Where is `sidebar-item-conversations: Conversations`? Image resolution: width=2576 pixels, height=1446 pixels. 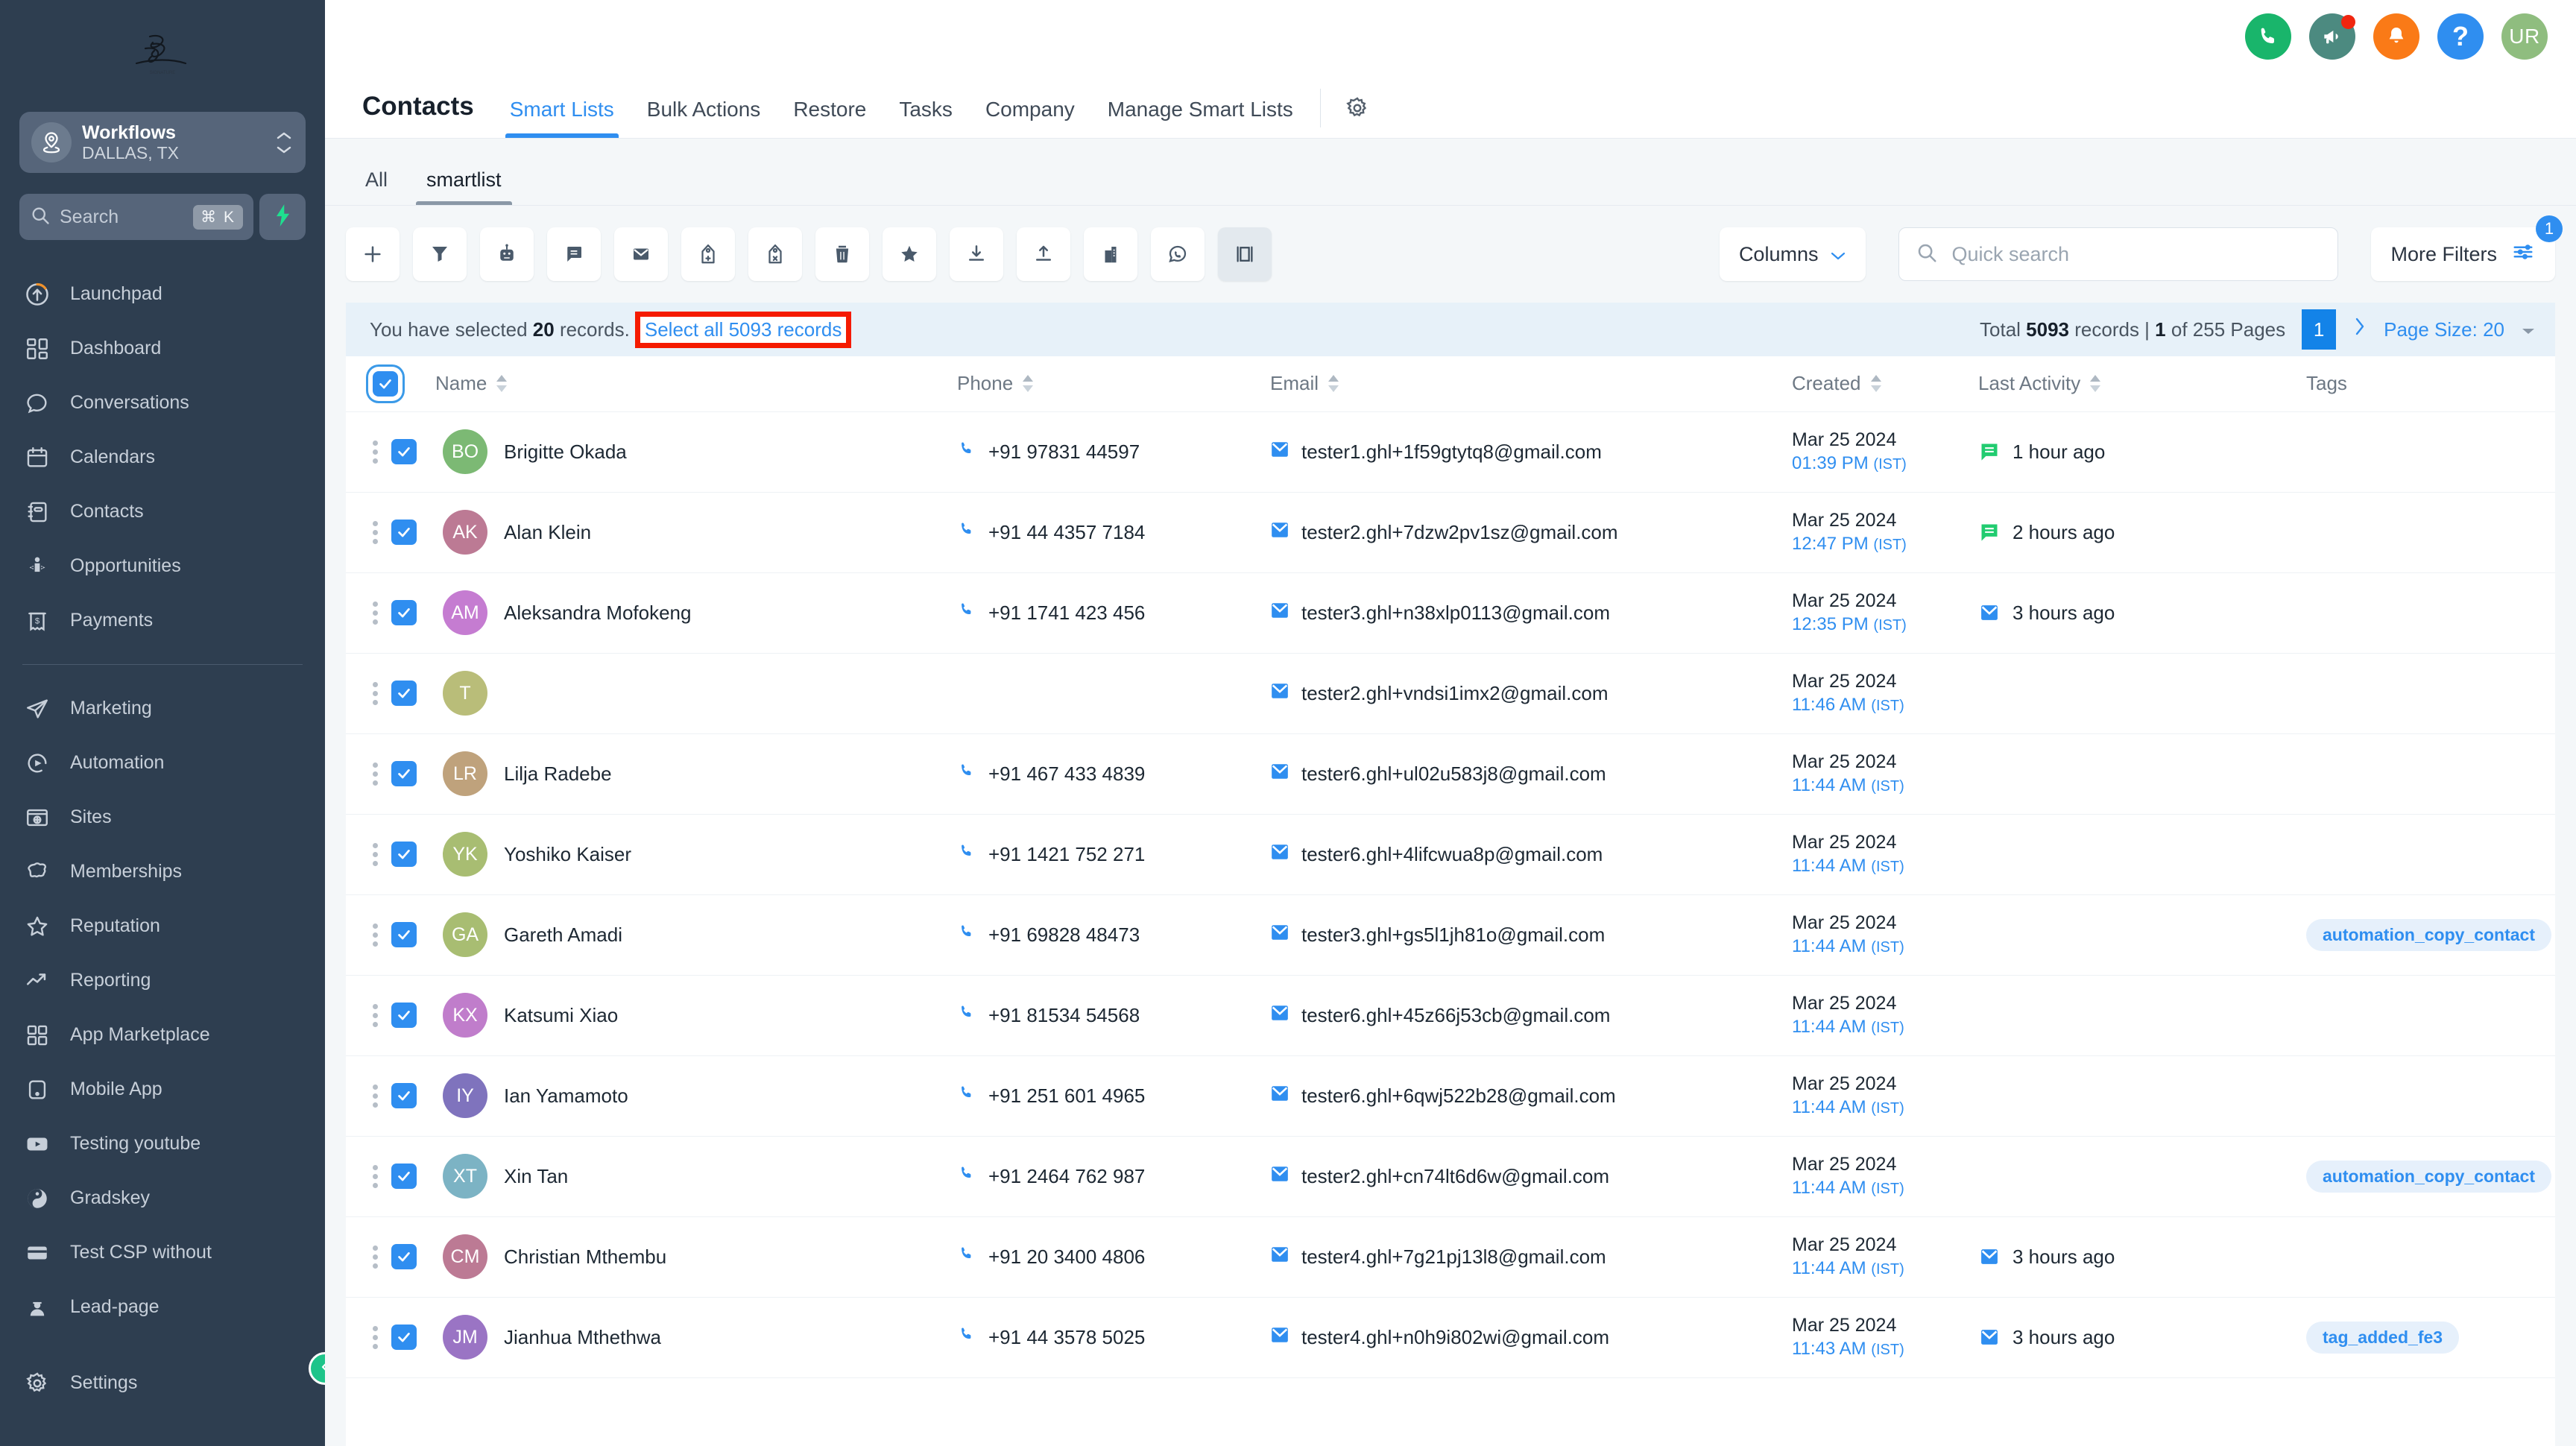
sidebar-item-conversations: Conversations is located at coordinates (162, 403).